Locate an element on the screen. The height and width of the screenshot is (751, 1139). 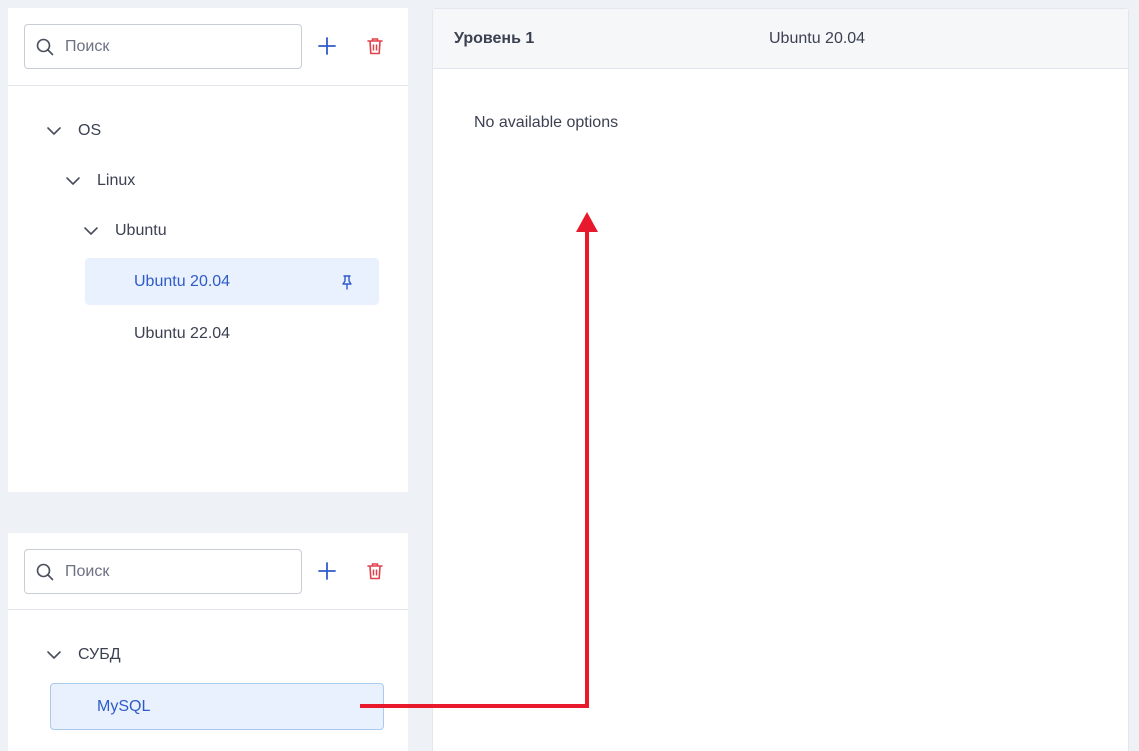
tree-node-label: OS is located at coordinates (90, 130).